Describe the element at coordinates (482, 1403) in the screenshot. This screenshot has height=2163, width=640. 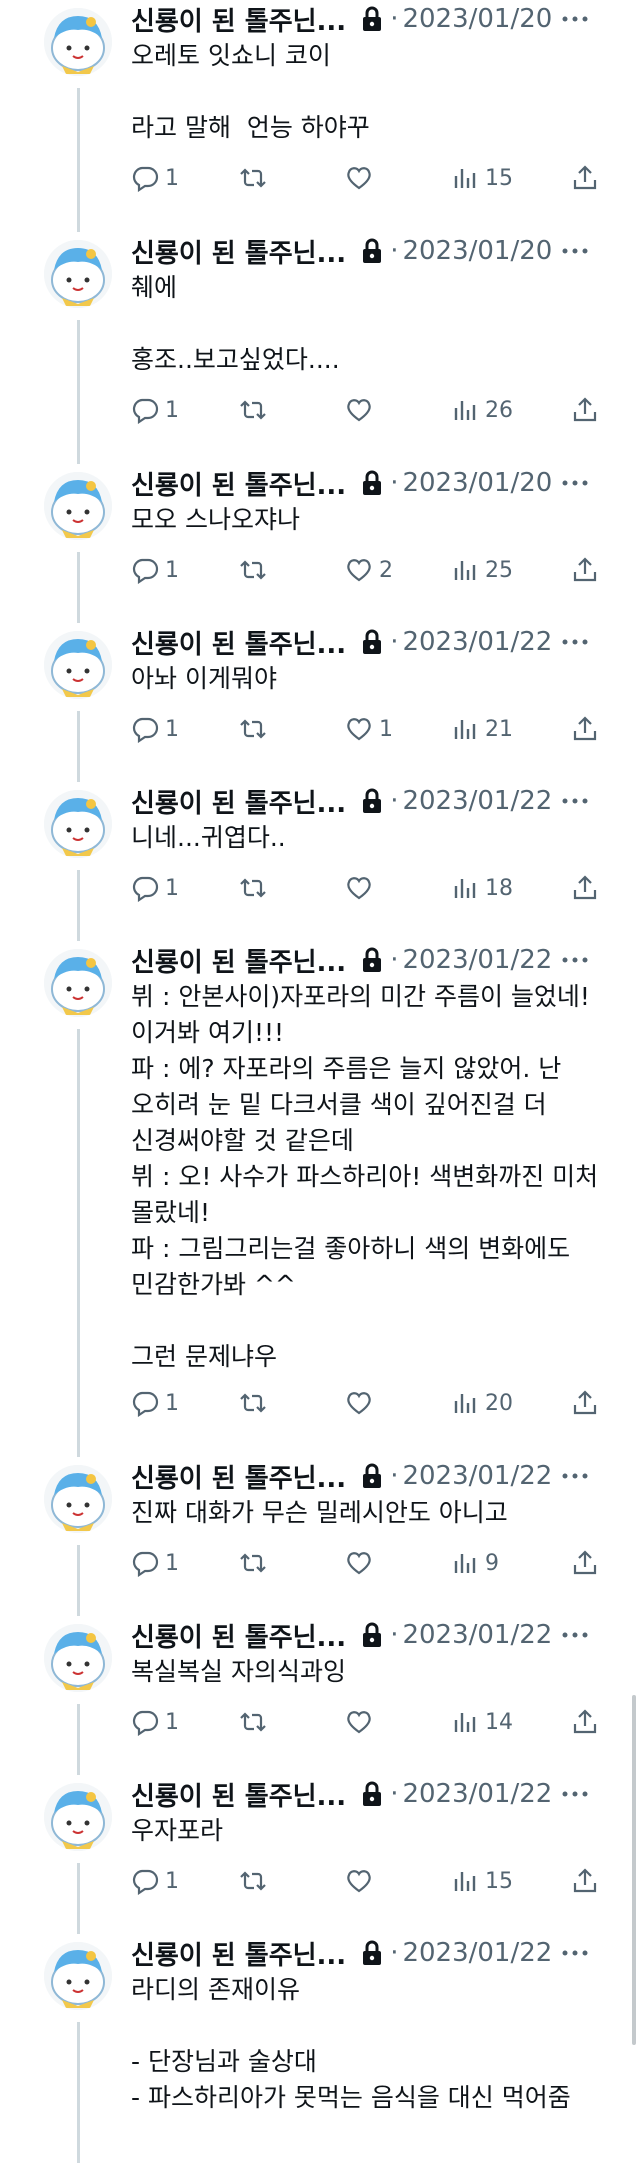
I see `views-button: 20` at that location.